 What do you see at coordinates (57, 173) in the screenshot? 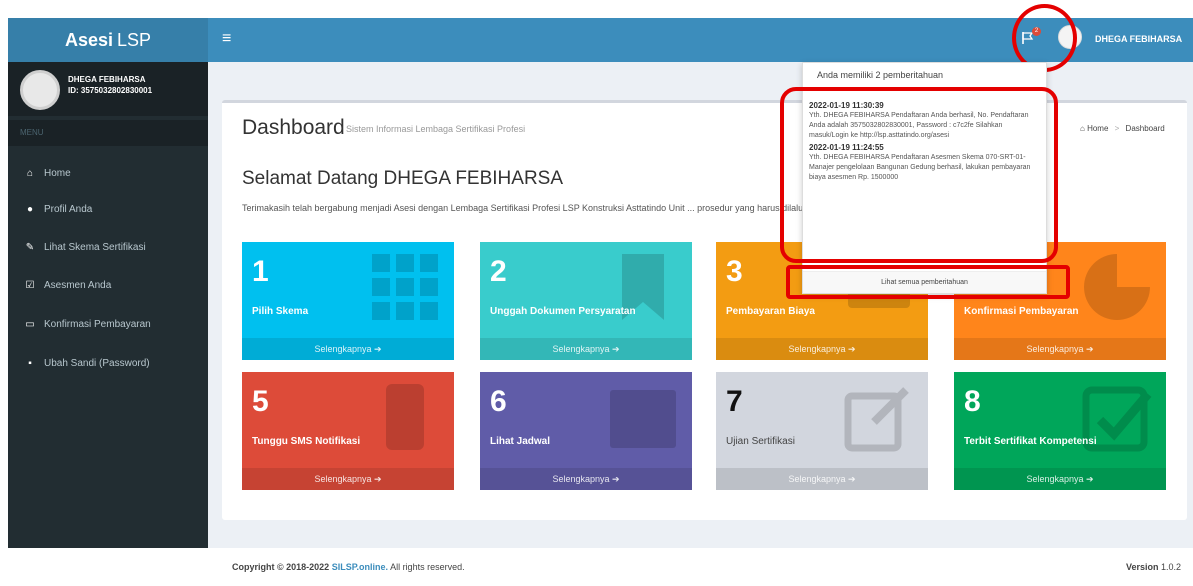
I see `sidebar-item-label: Home` at bounding box center [57, 173].